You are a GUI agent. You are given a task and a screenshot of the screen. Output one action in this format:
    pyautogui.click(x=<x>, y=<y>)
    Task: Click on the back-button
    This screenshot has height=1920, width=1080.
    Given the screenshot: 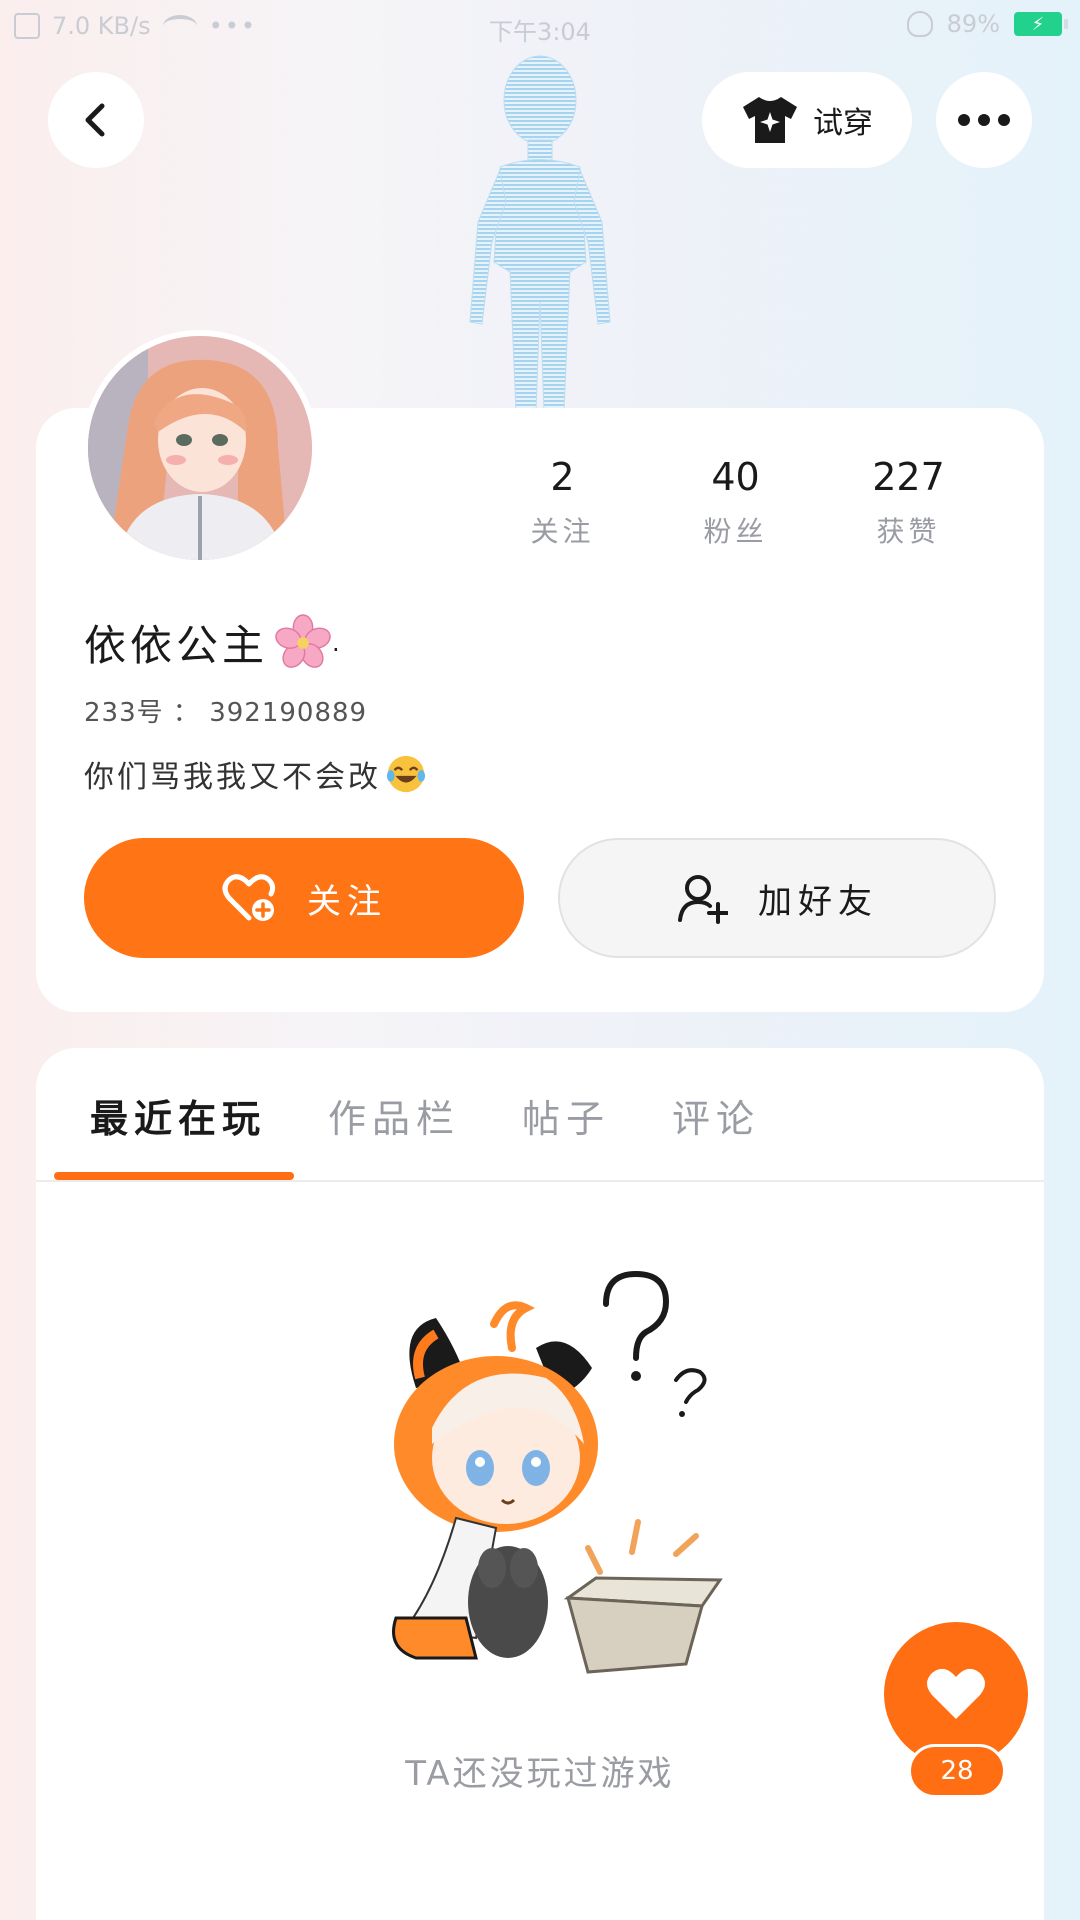 What is the action you would take?
    pyautogui.click(x=96, y=120)
    